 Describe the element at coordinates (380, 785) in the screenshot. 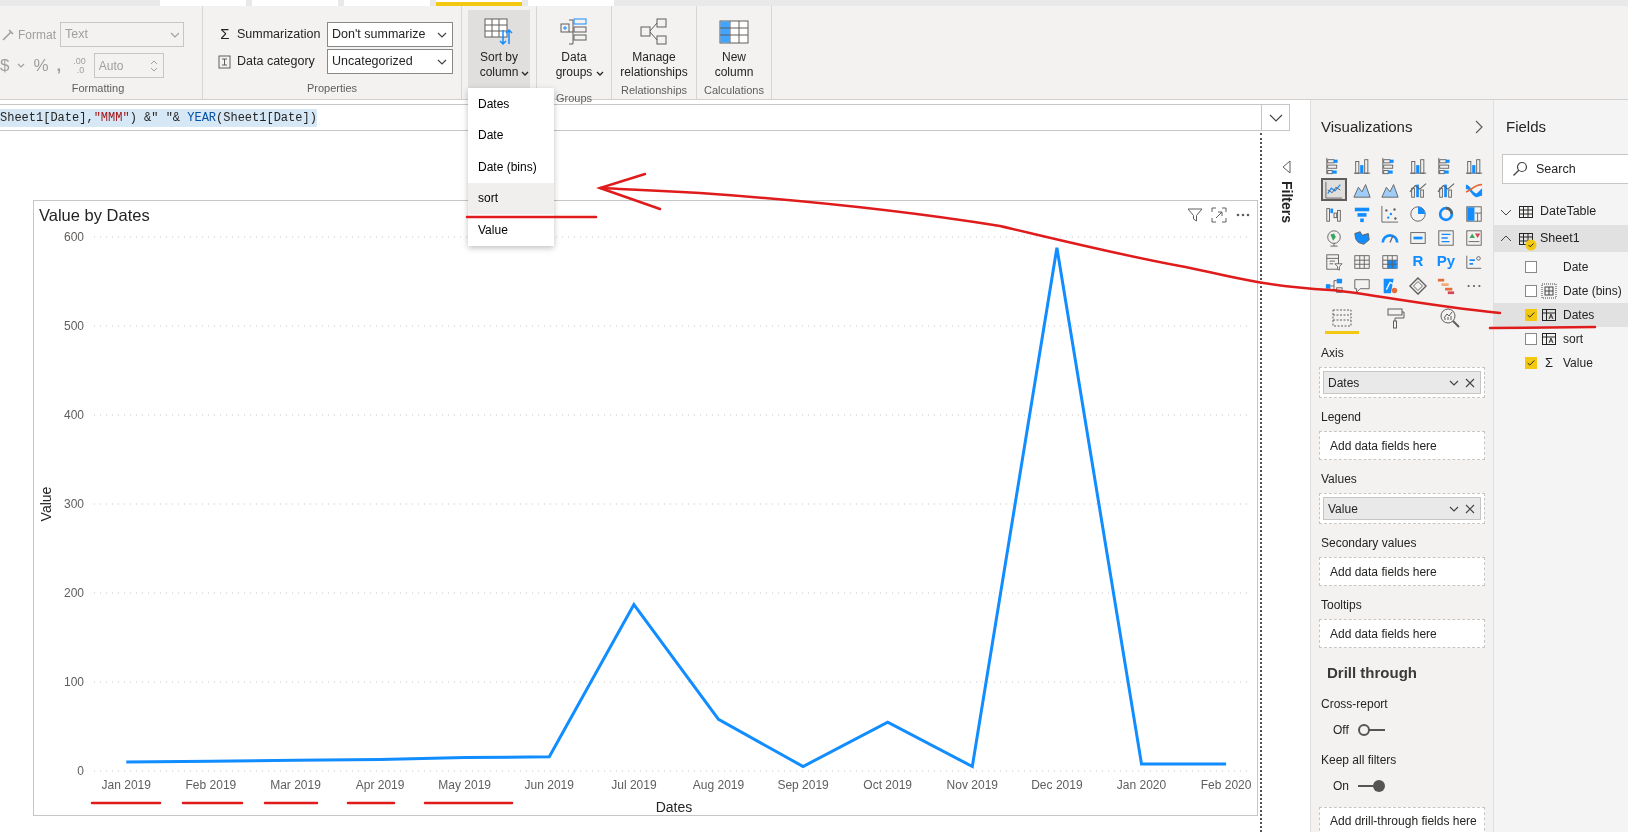

I see `x-tick-label: Apr 2019` at that location.